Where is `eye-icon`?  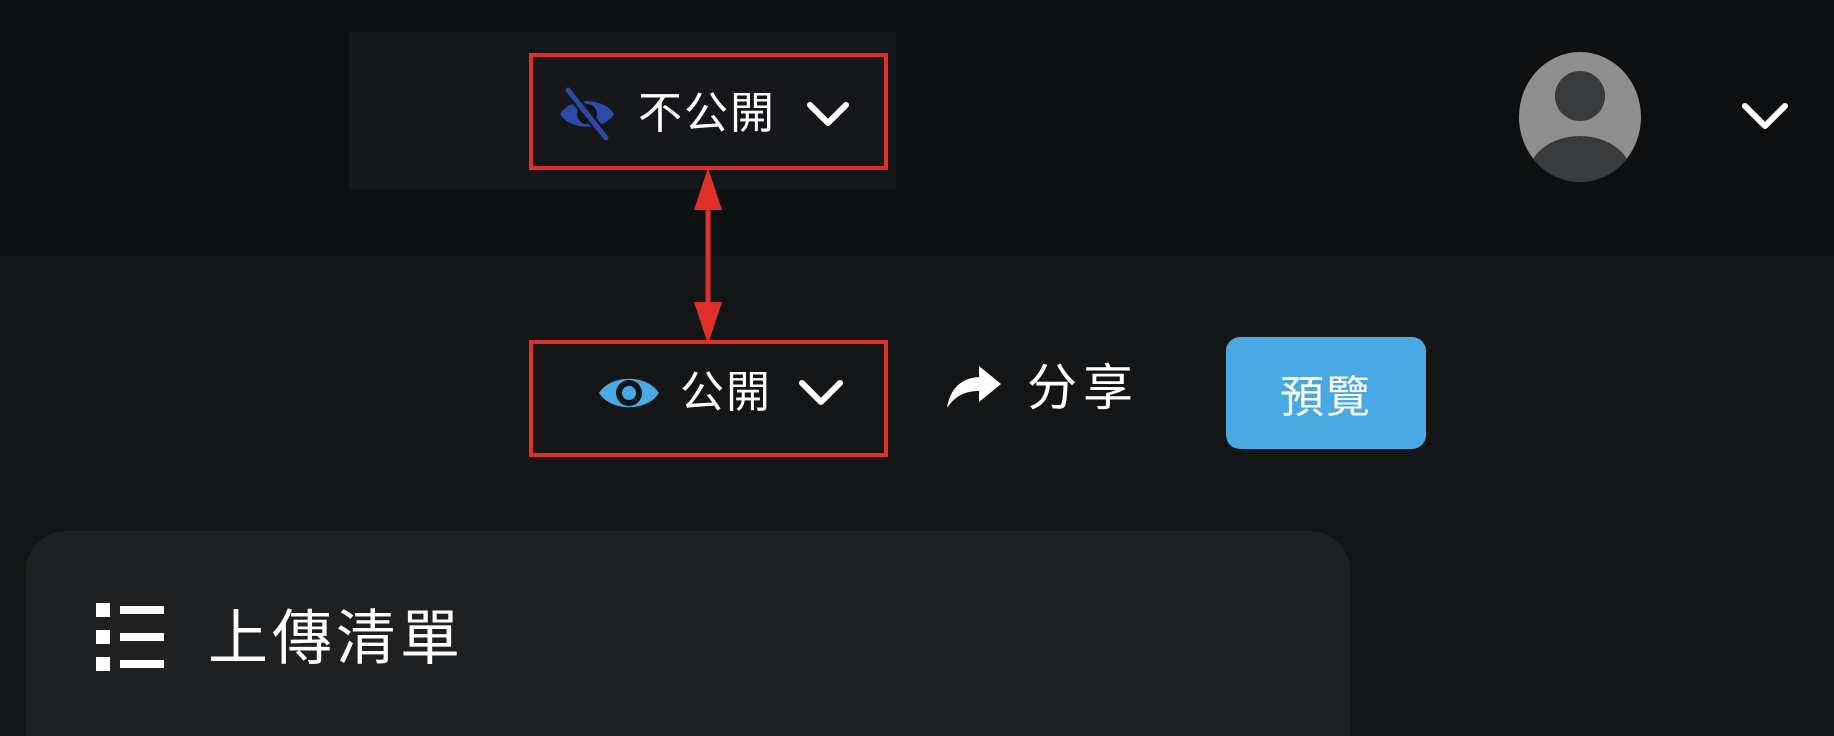
eye-icon is located at coordinates (629, 393).